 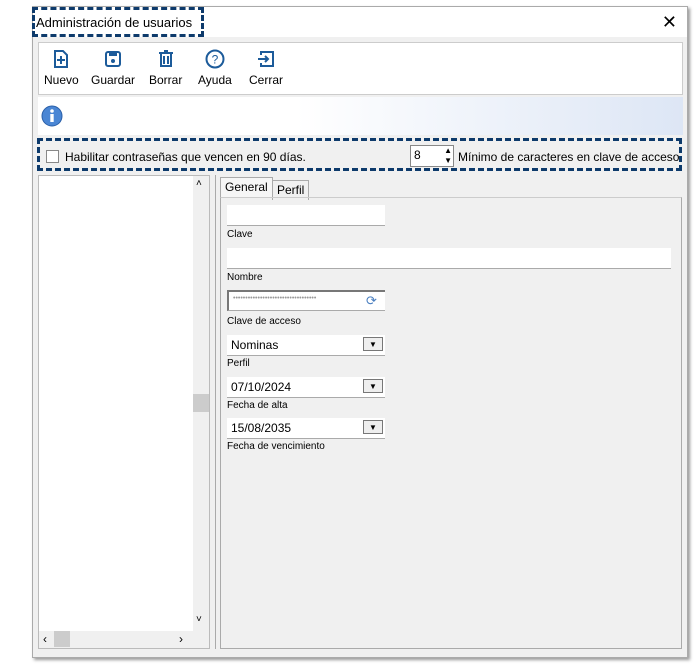 I want to click on clave-label: Clave, so click(x=240, y=234).